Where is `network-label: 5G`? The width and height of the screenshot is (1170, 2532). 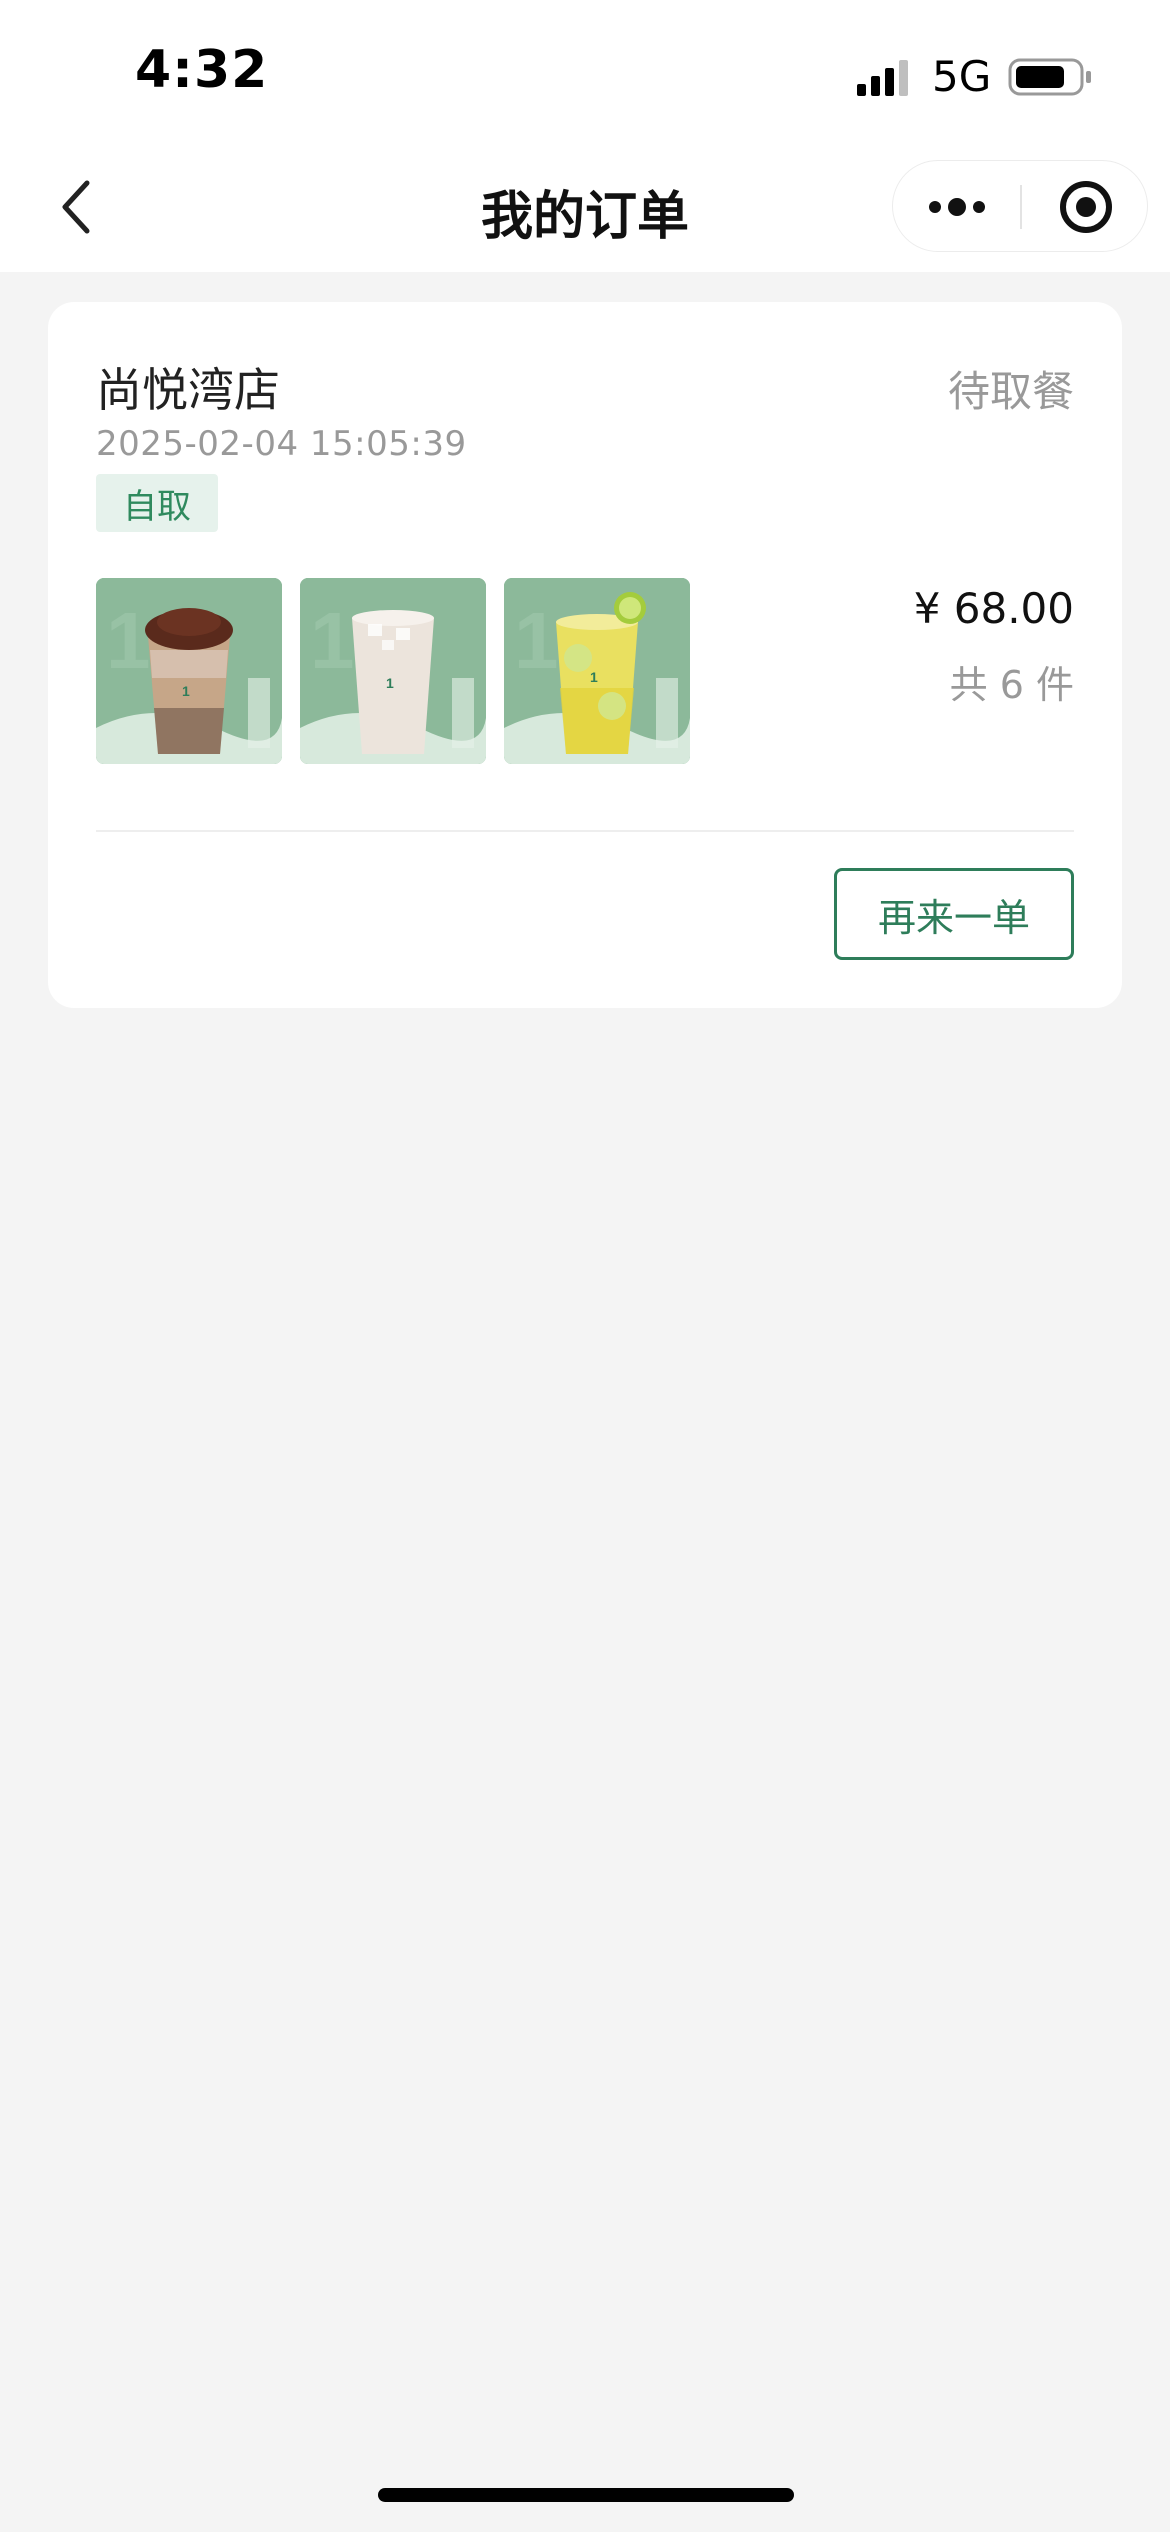 network-label: 5G is located at coordinates (962, 76).